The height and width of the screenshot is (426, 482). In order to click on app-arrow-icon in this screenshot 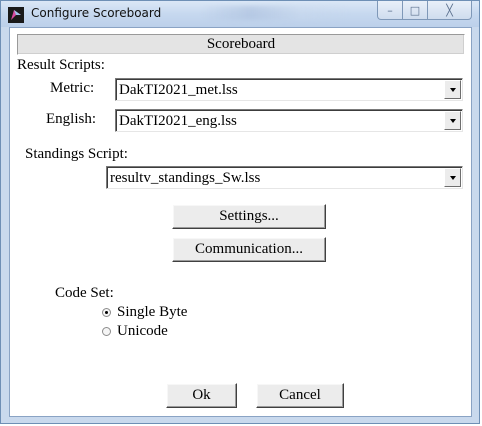, I will do `click(16, 15)`.